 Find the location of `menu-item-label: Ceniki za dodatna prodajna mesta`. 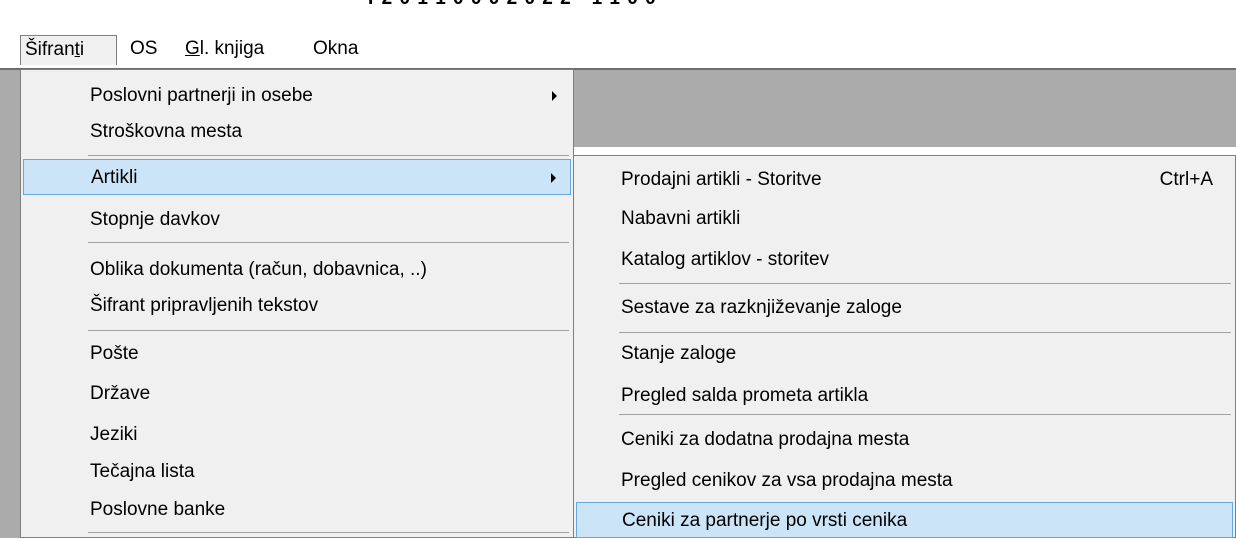

menu-item-label: Ceniki za dodatna prodajna mesta is located at coordinates (765, 439).